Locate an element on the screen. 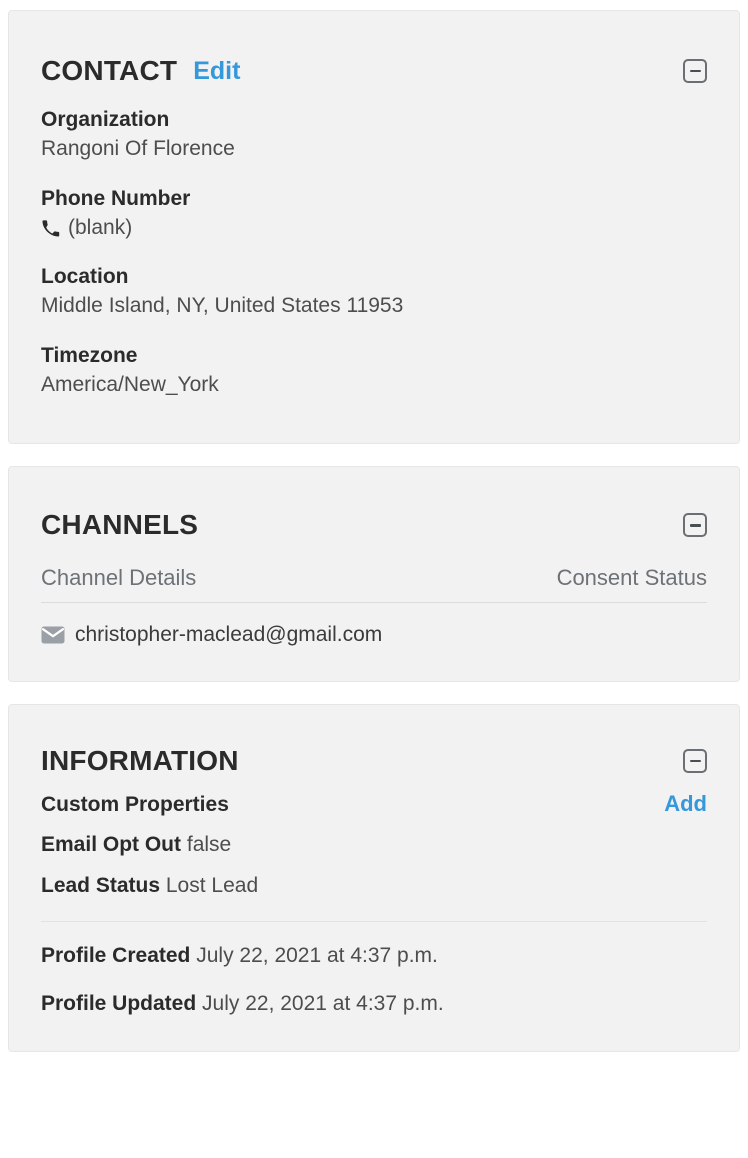 This screenshot has height=1158, width=748. custom-properties-row: Custom Properties Add is located at coordinates (374, 804).